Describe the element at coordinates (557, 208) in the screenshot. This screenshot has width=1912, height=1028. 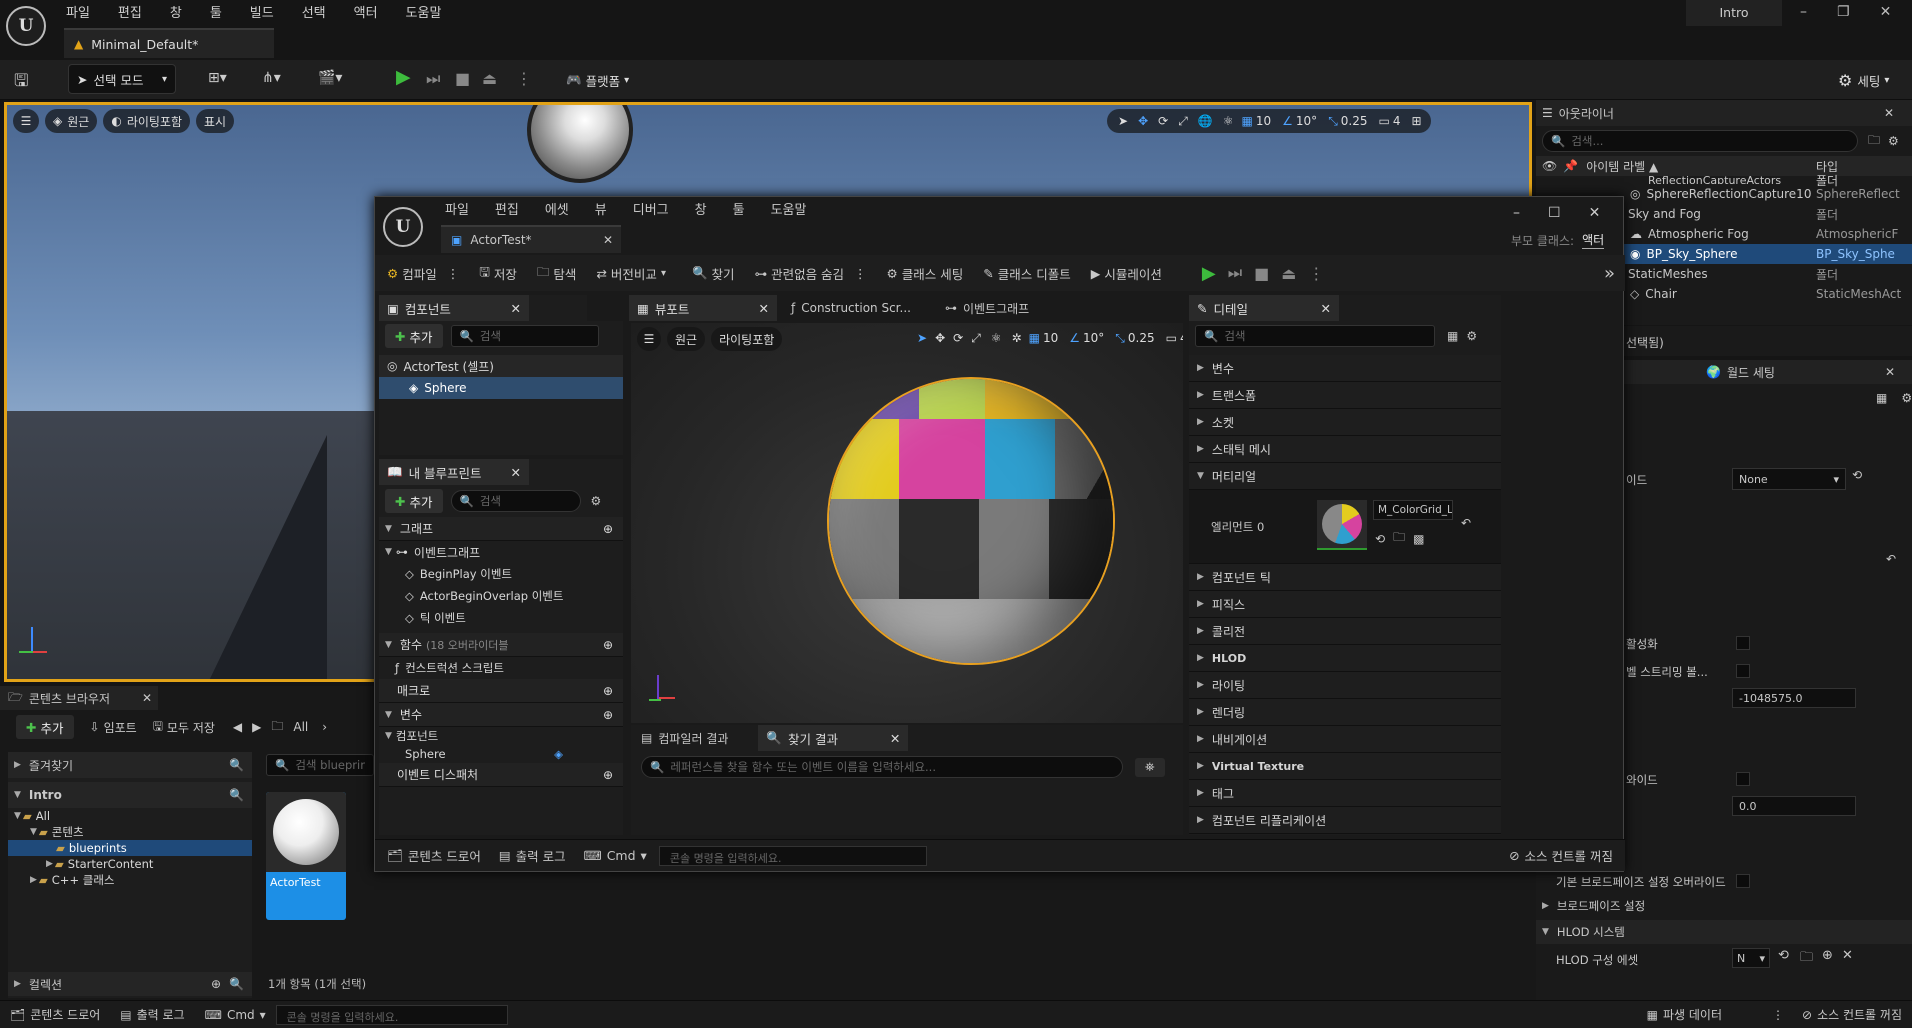
I see `bp-menu-asset: 에셋` at that location.